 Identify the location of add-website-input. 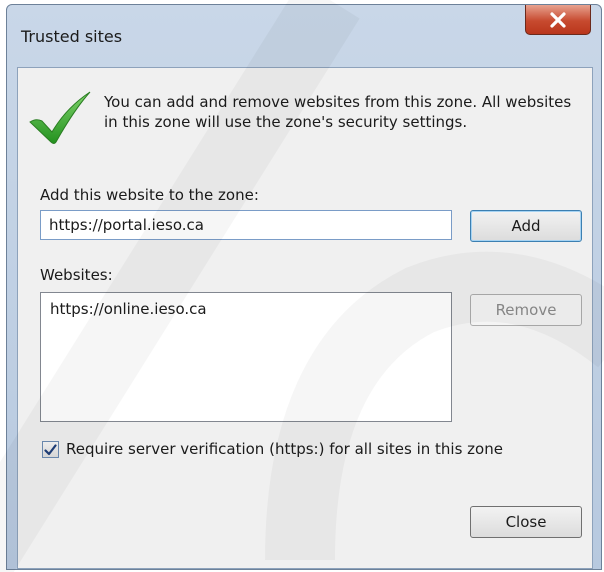
(246, 225).